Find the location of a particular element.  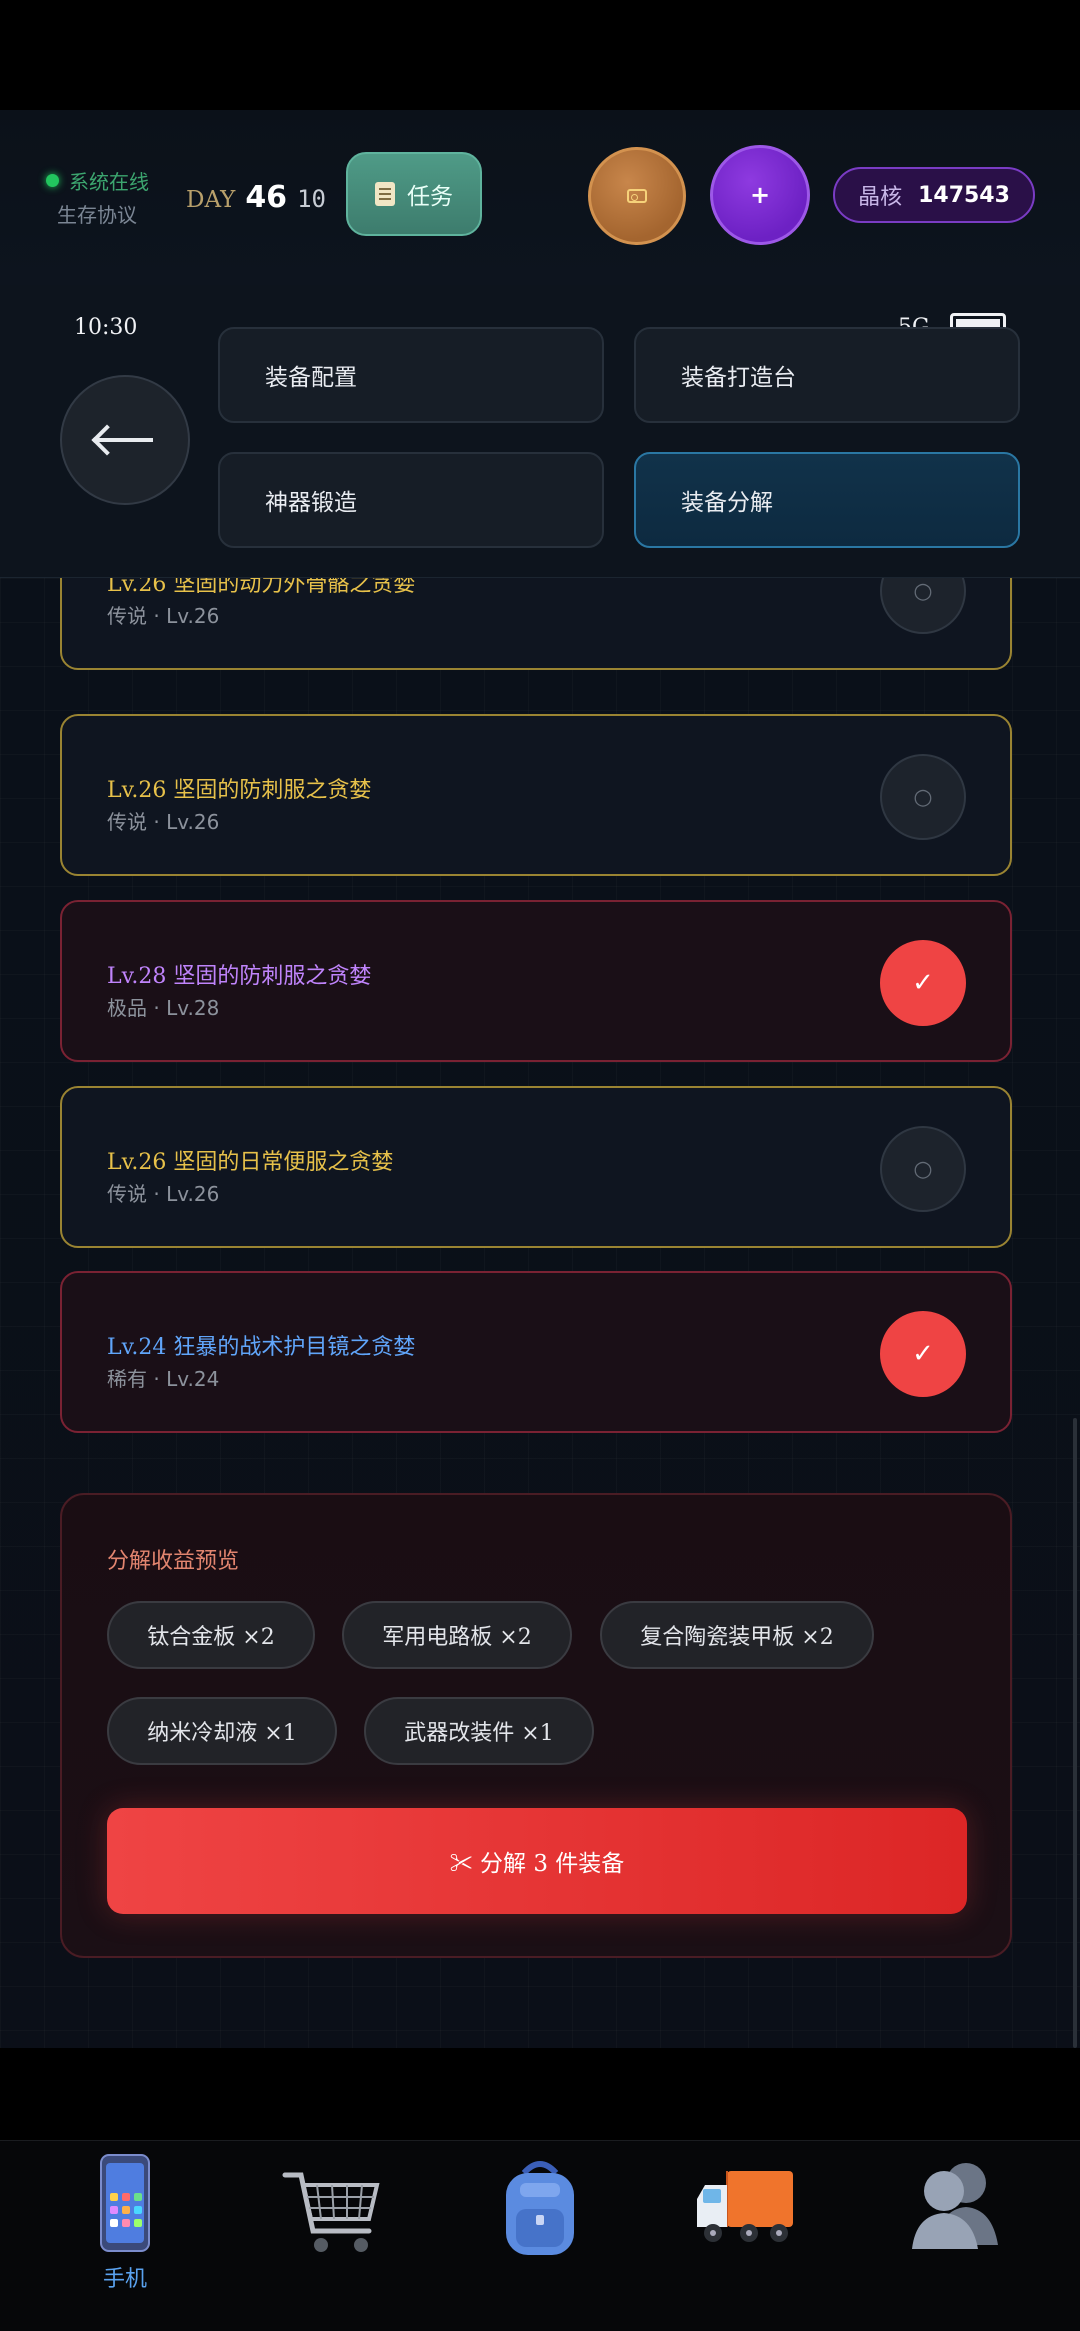

menu-label: 装备打造台 is located at coordinates (738, 378).